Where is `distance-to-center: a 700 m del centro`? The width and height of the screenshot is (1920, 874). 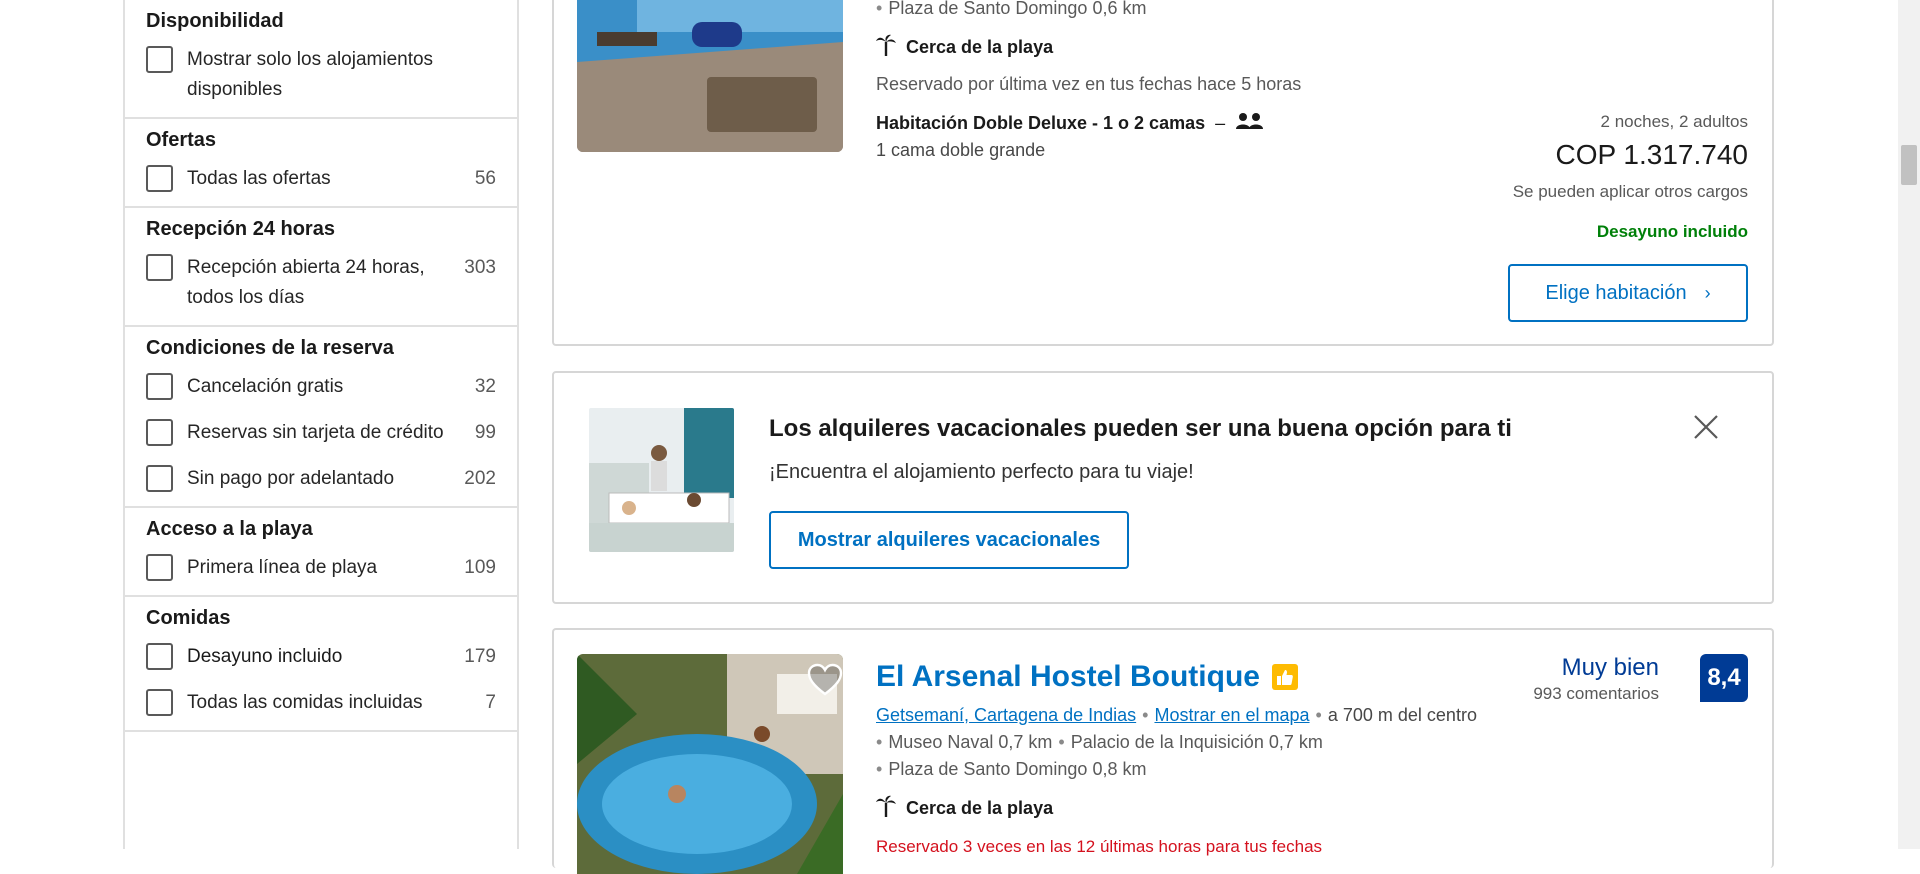 distance-to-center: a 700 m del centro is located at coordinates (1402, 715).